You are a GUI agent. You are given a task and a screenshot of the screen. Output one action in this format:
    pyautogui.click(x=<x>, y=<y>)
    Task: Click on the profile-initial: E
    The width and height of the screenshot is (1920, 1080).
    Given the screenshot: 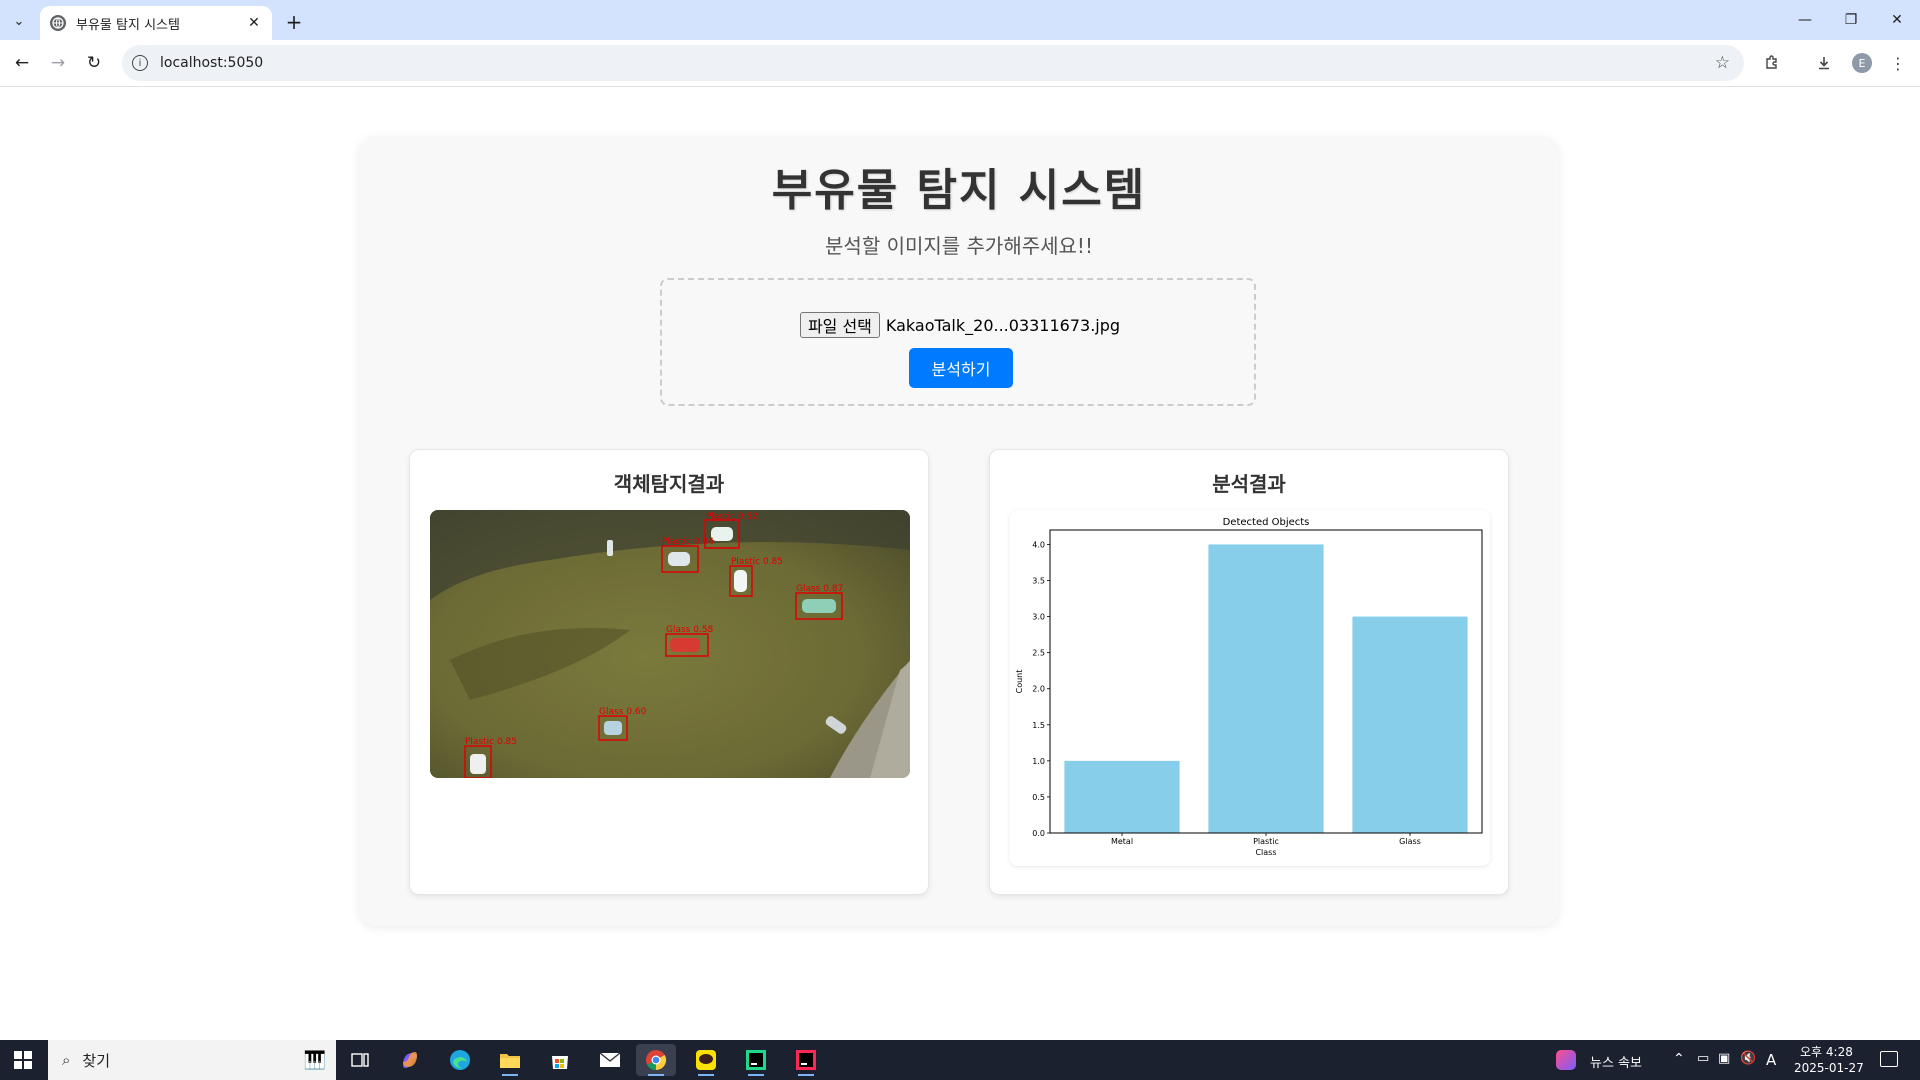 What is the action you would take?
    pyautogui.click(x=1862, y=63)
    